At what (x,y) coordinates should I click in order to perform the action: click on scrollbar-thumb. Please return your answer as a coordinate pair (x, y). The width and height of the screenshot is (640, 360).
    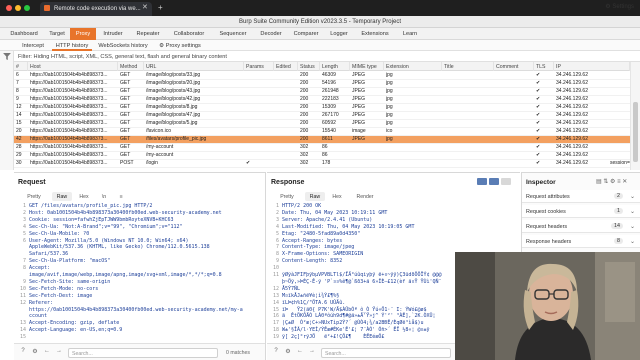
    Looking at the image, I should click on (635, 132).